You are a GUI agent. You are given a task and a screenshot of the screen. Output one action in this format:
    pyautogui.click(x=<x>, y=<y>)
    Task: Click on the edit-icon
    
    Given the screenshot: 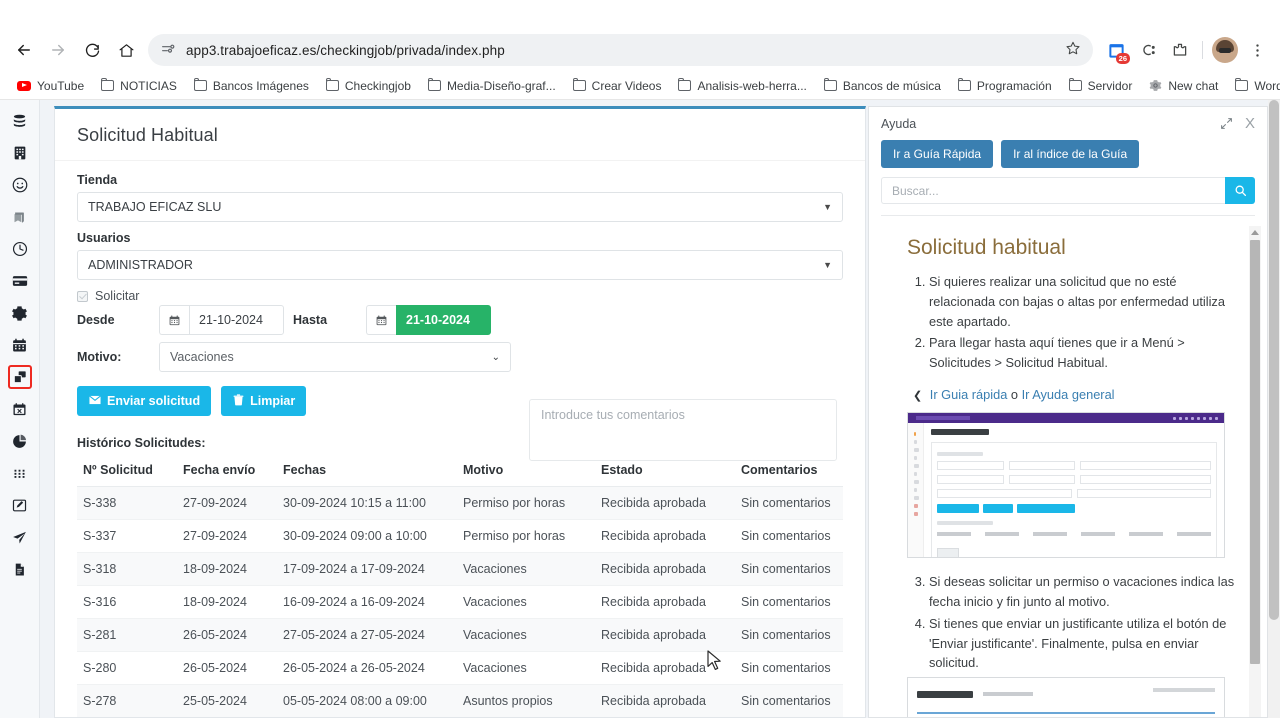 What is the action you would take?
    pyautogui.click(x=20, y=505)
    